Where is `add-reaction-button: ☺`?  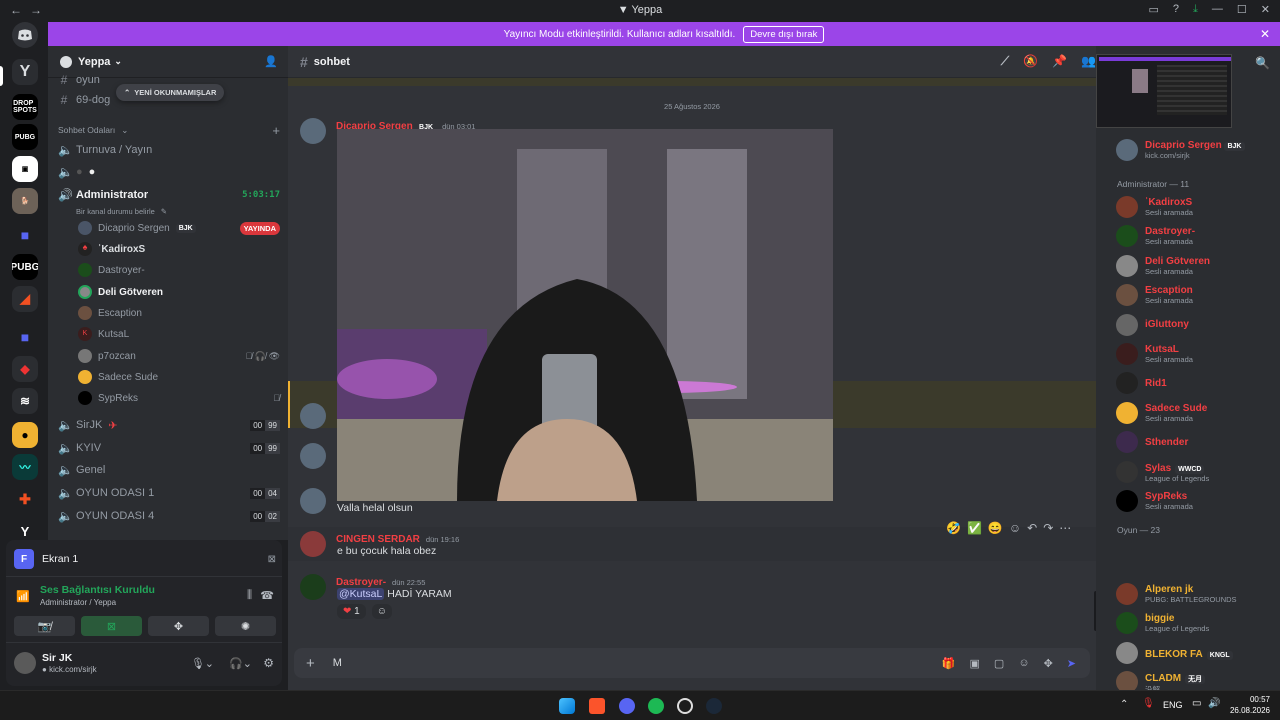
add-reaction-button: ☺ is located at coordinates (381, 611).